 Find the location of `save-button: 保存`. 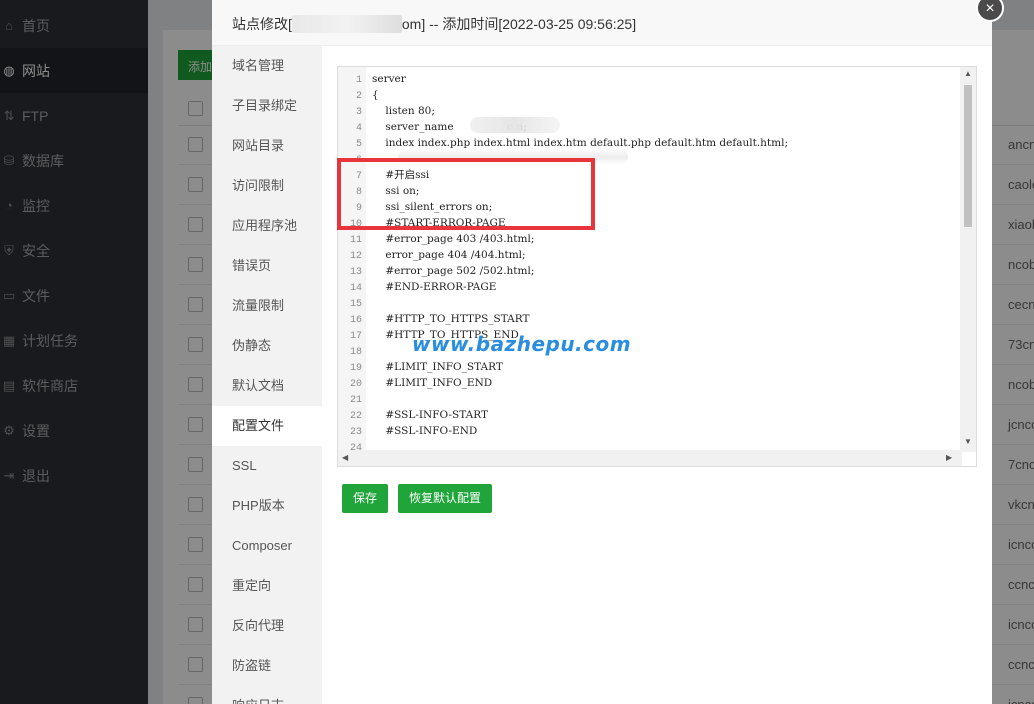

save-button: 保存 is located at coordinates (365, 498).